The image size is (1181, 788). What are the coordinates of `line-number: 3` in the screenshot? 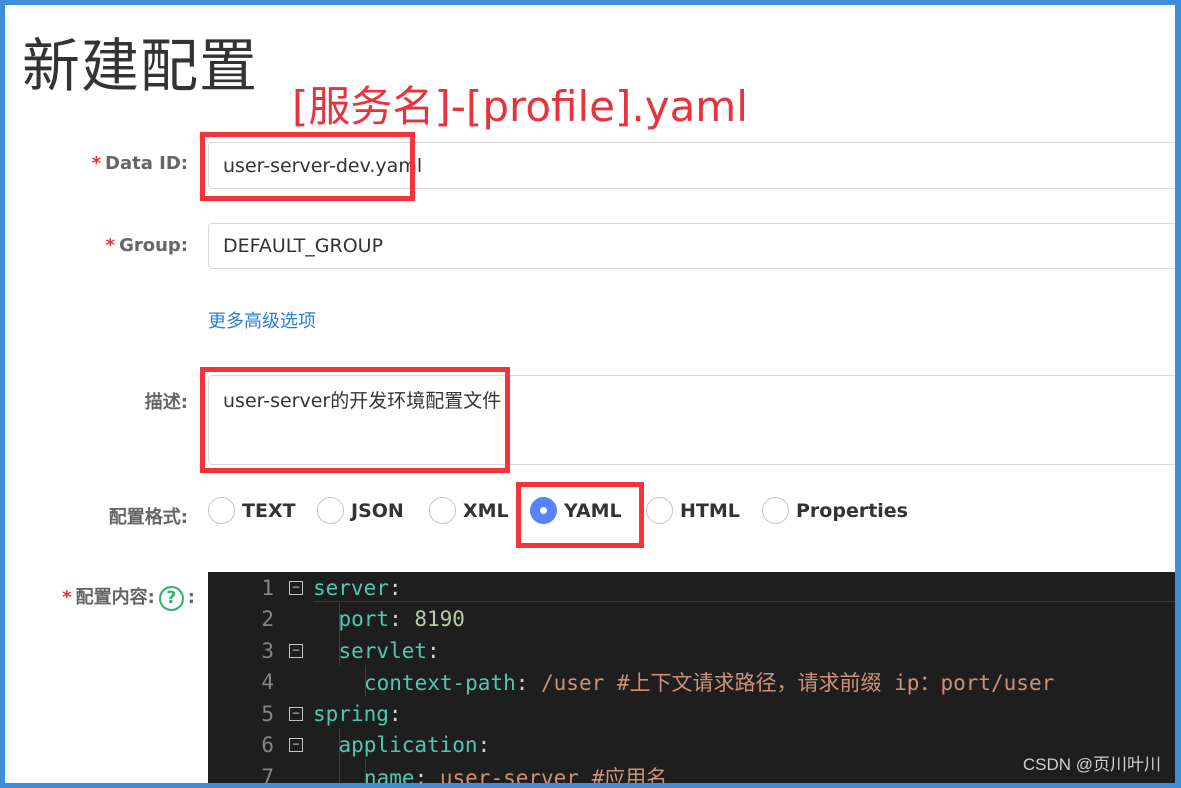 It's located at (267, 650).